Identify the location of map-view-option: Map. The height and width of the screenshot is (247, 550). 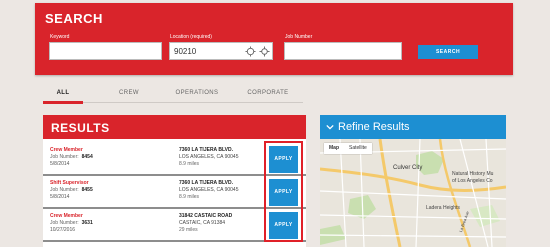
(334, 148).